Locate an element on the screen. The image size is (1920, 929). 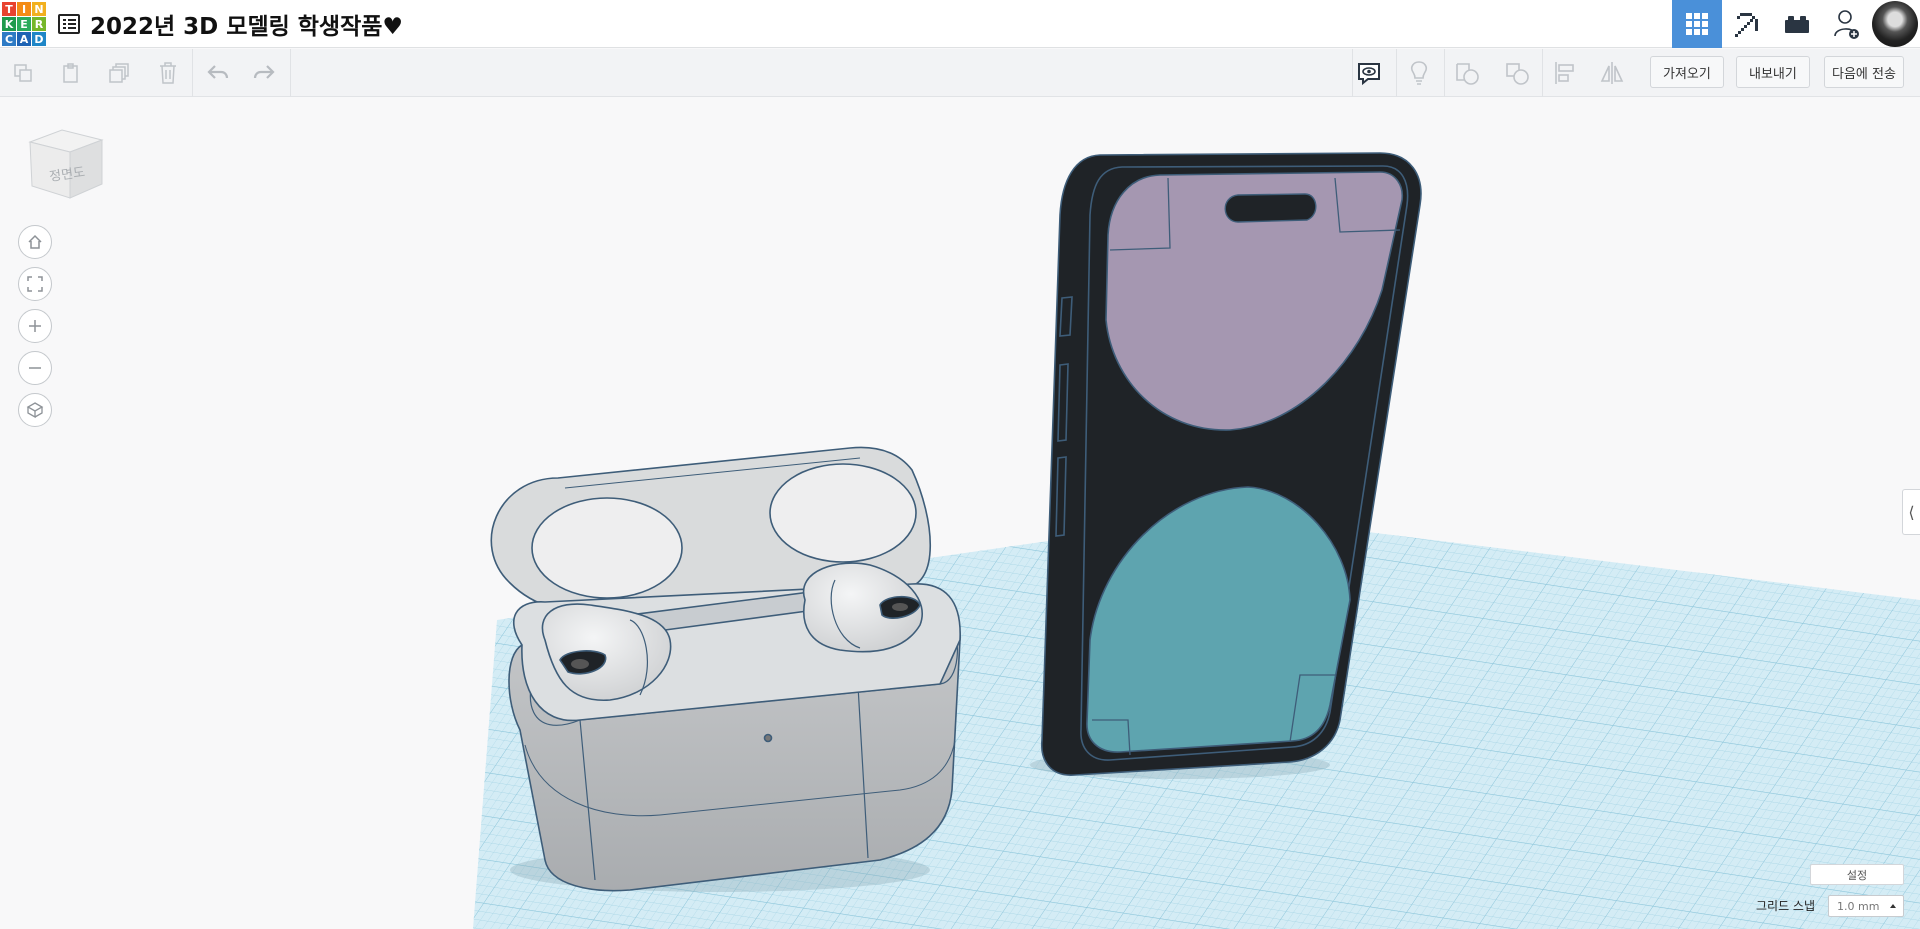
group-icon is located at coordinates (1467, 74).